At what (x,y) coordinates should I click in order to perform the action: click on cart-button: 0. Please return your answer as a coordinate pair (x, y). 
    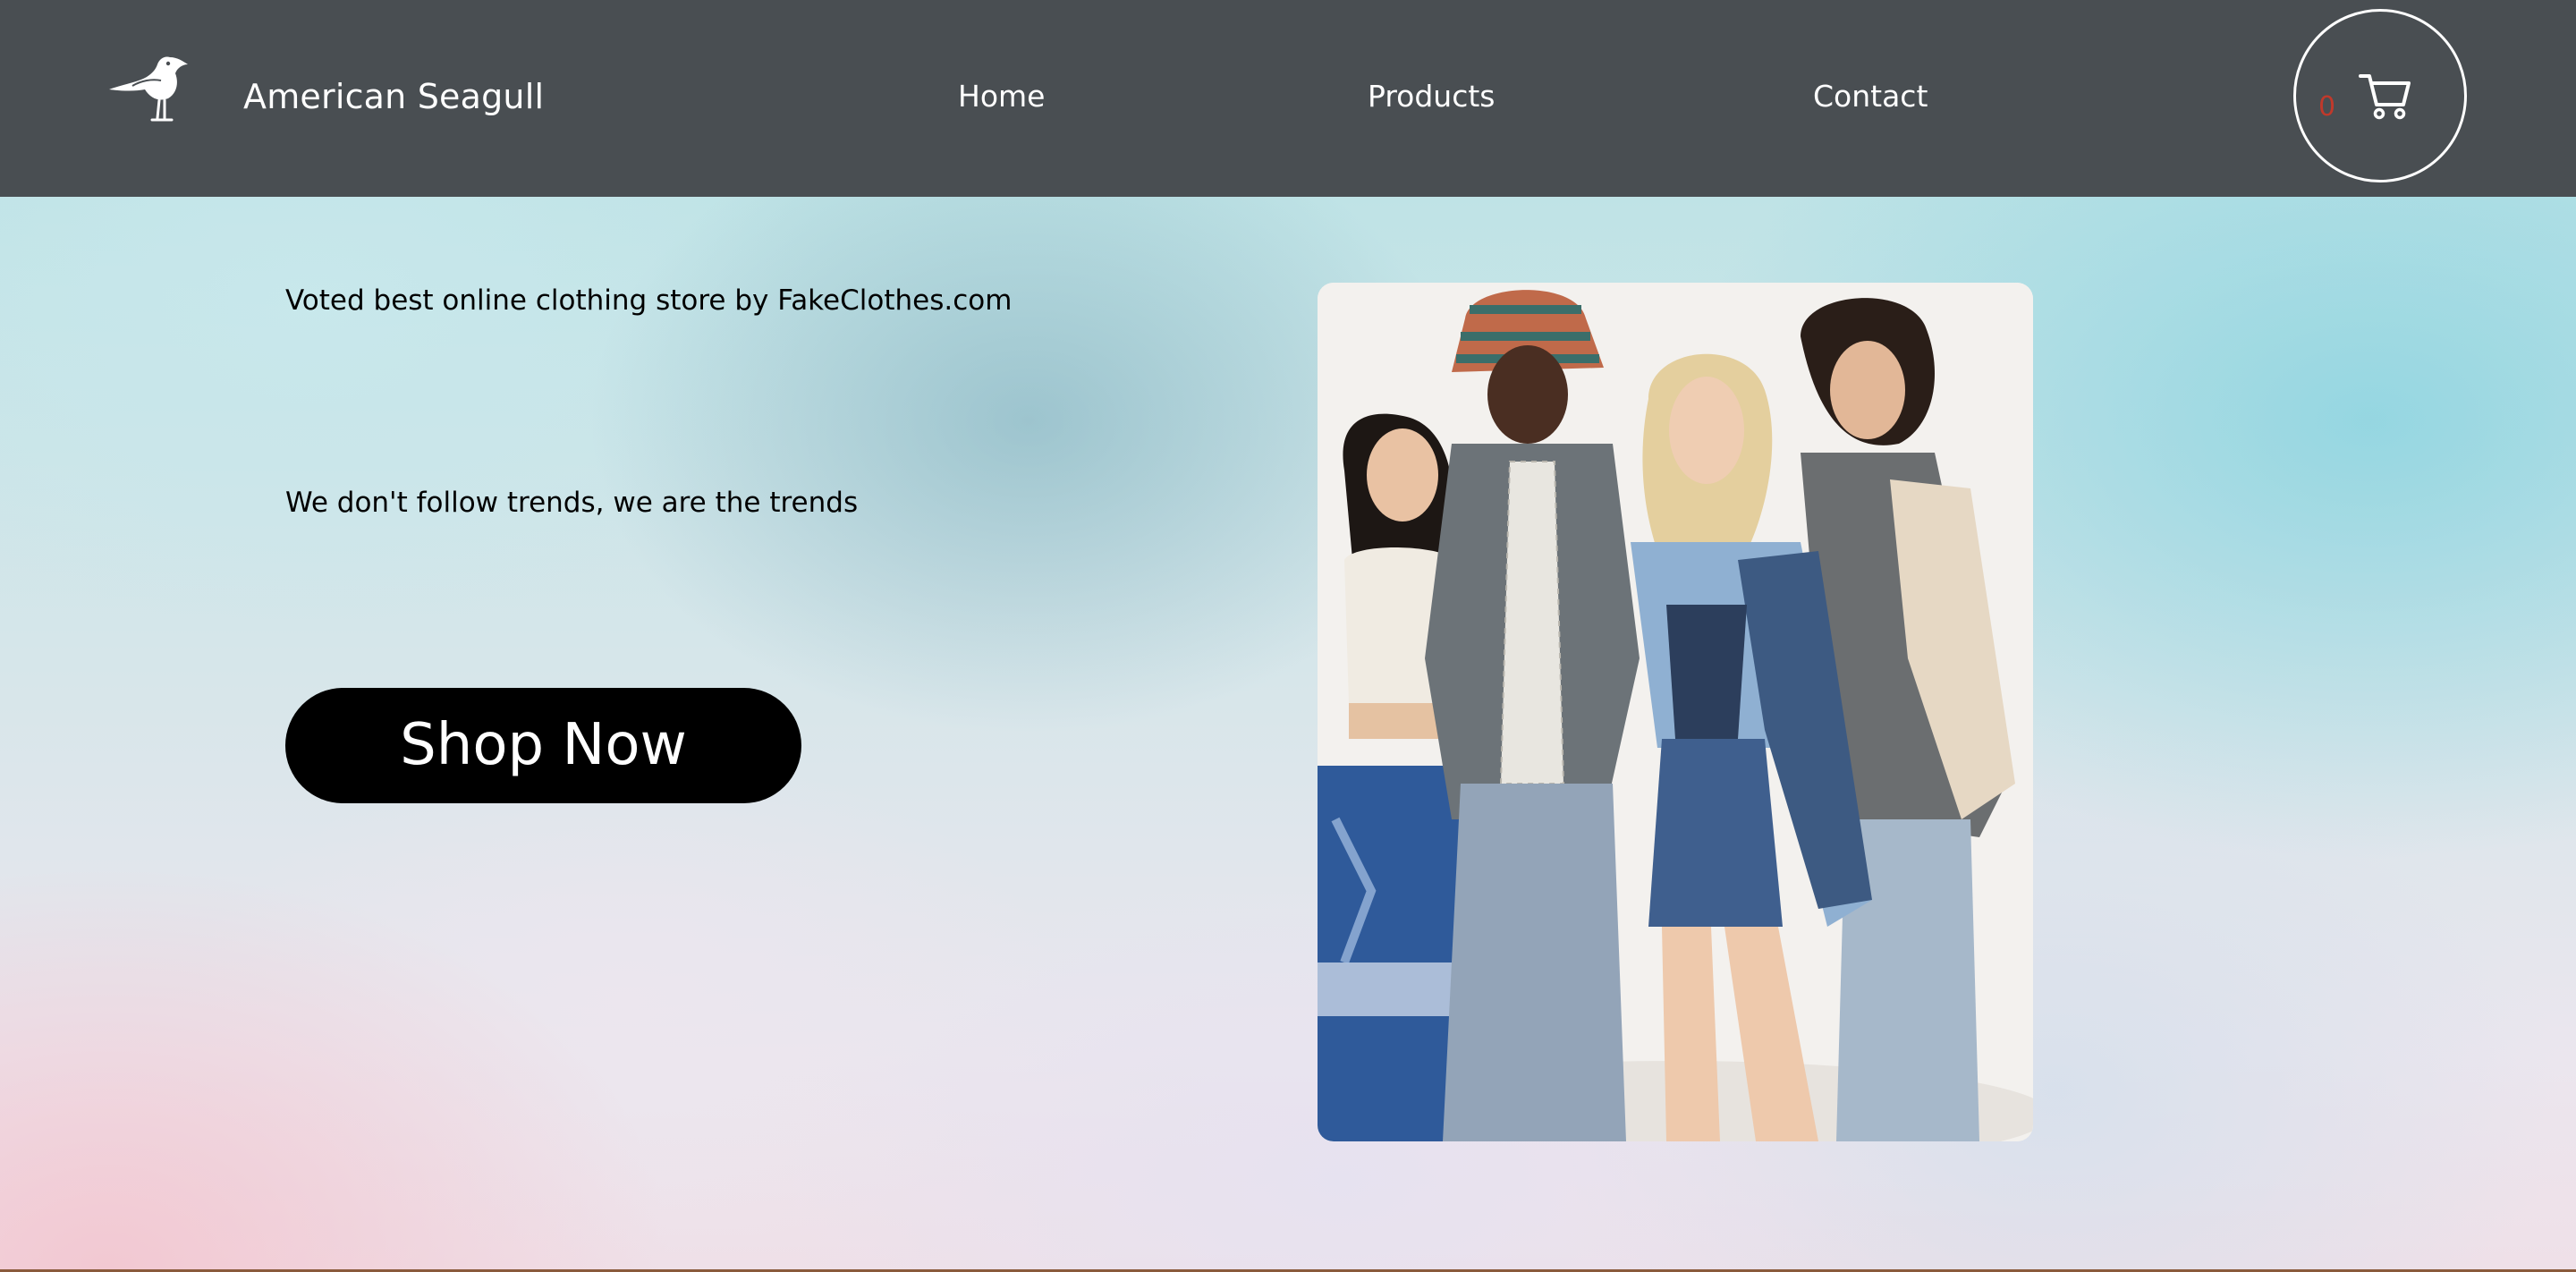
    Looking at the image, I should click on (2380, 95).